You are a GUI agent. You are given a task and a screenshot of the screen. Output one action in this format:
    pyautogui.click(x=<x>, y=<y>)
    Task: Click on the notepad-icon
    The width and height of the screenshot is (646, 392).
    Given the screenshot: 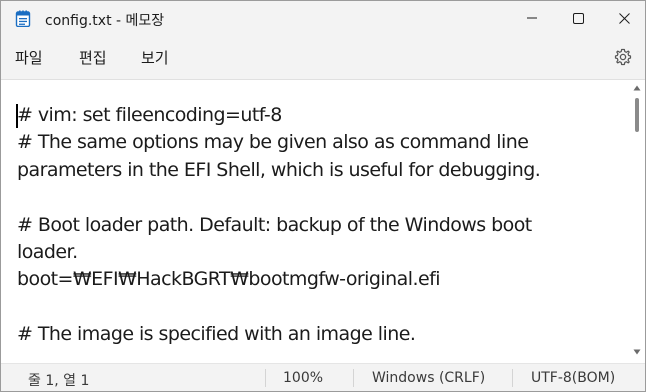 What is the action you would take?
    pyautogui.click(x=23, y=18)
    